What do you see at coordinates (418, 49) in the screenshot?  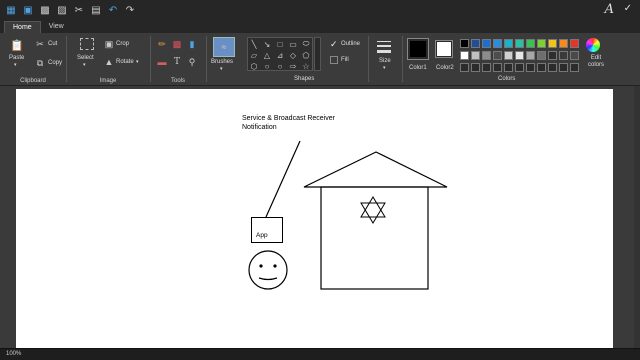 I see `color1-button` at bounding box center [418, 49].